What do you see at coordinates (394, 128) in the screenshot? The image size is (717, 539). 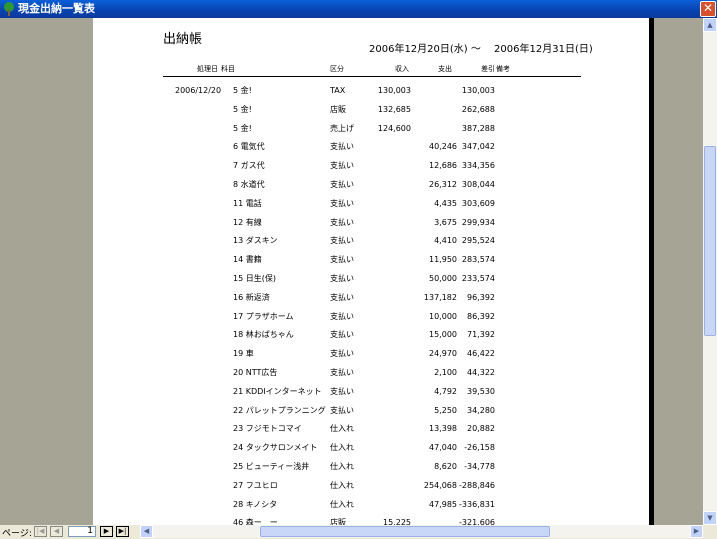 I see `row-income: 124,600` at bounding box center [394, 128].